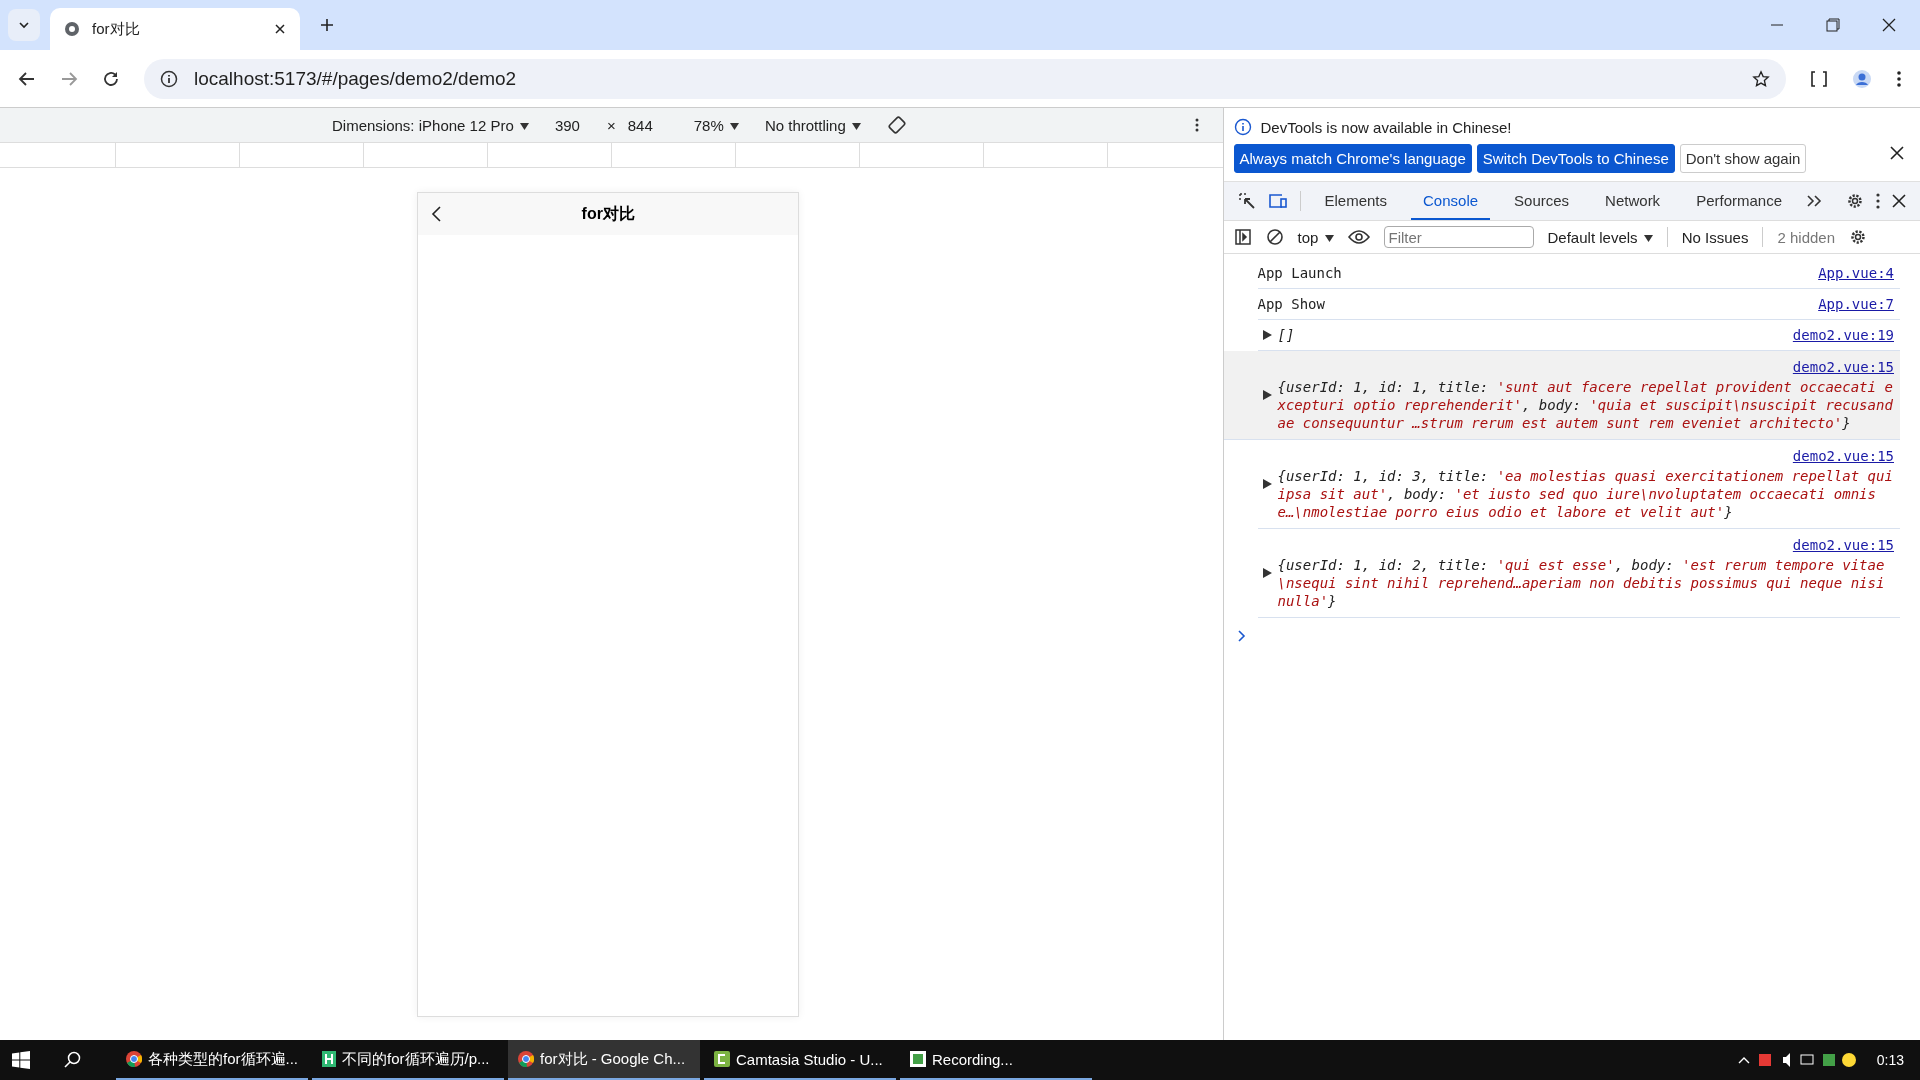 This screenshot has width=1920, height=1080. What do you see at coordinates (1585, 387) in the screenshot?
I see `log-line: {userId: 1, id: 1, title: 'sunt aut facere repellat provident occaecati e` at bounding box center [1585, 387].